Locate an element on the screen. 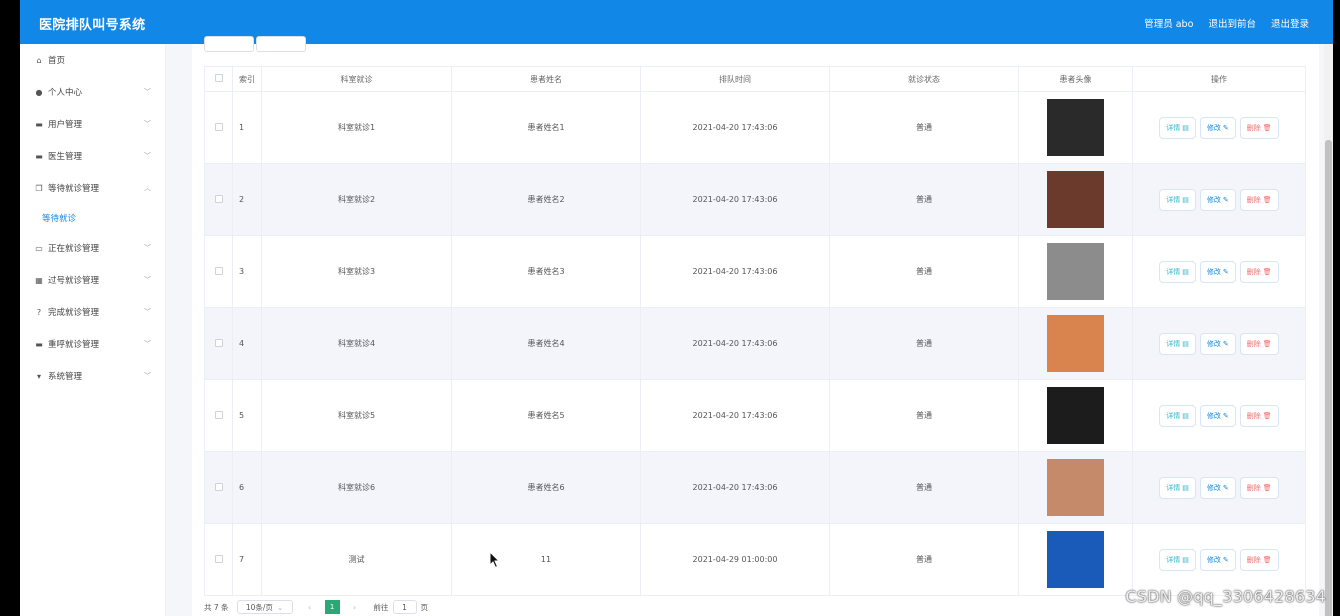 The width and height of the screenshot is (1340, 616). page-size-select: 10条/页 ⌄ is located at coordinates (264, 607).